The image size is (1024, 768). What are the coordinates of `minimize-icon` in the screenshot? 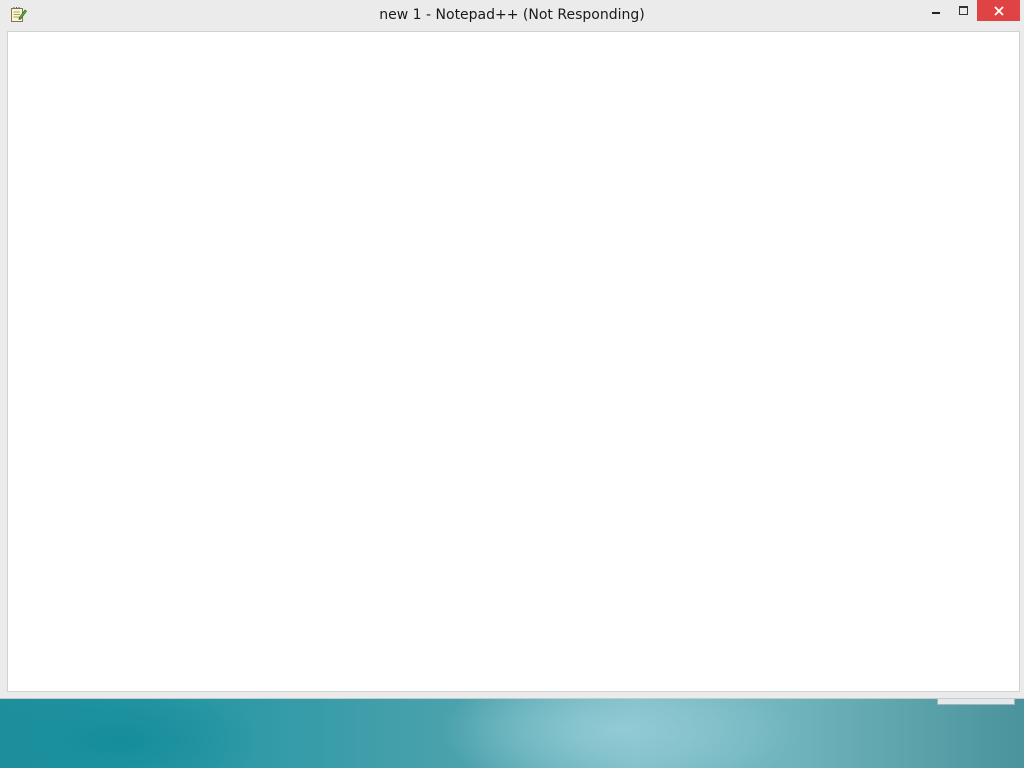 It's located at (936, 12).